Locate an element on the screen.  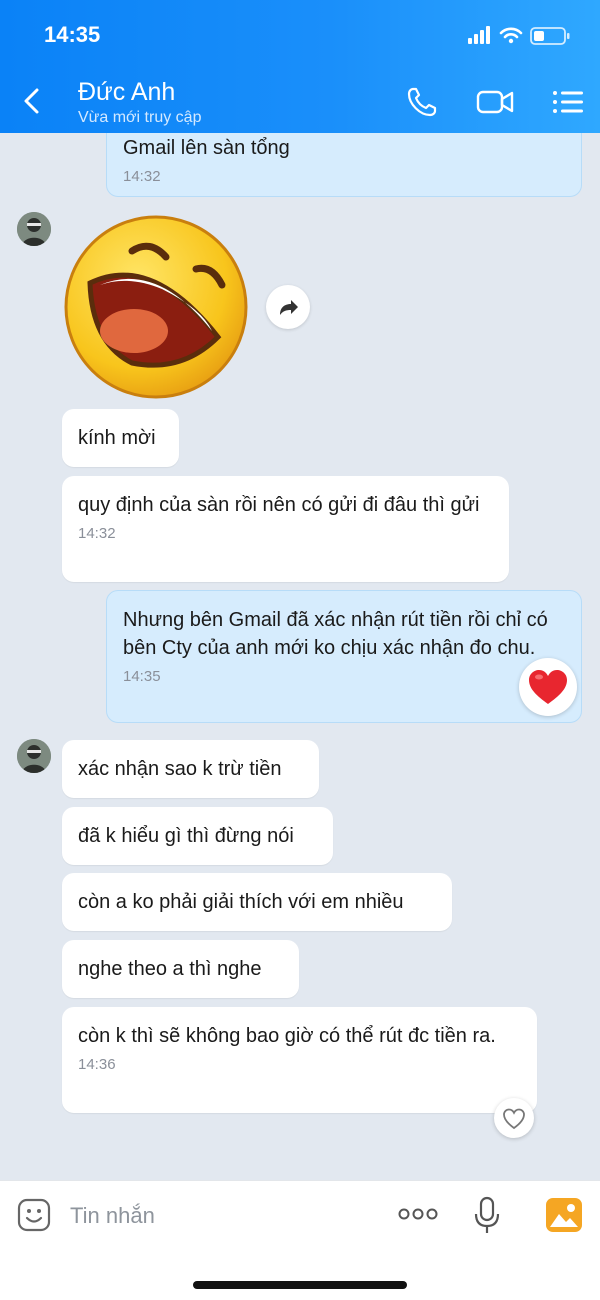
message-bubble-incoming: kính mời is located at coordinates (120, 438).